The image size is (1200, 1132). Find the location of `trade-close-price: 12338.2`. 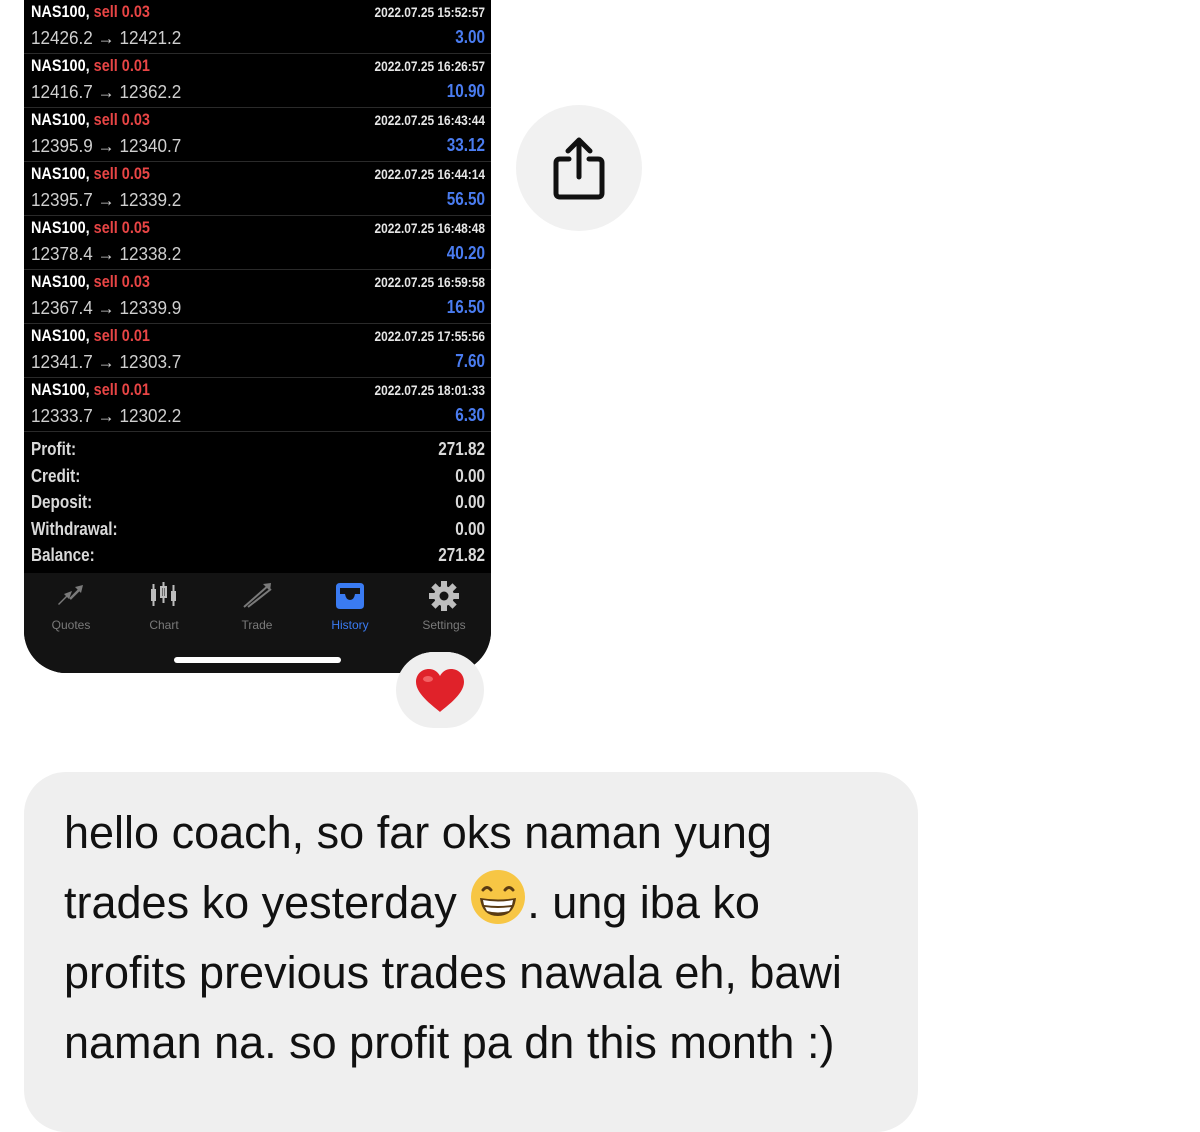

trade-close-price: 12338.2 is located at coordinates (150, 254).